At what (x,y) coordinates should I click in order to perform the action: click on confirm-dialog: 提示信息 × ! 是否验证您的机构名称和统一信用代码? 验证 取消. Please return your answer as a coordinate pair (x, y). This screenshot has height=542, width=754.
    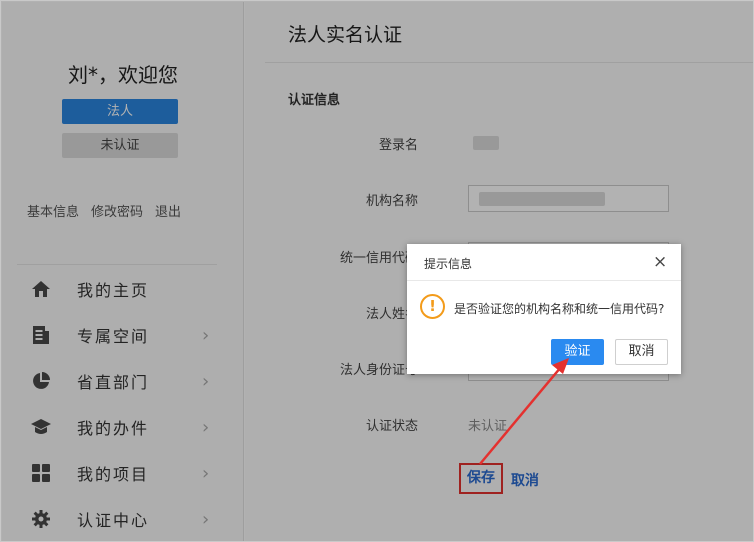
    Looking at the image, I should click on (544, 309).